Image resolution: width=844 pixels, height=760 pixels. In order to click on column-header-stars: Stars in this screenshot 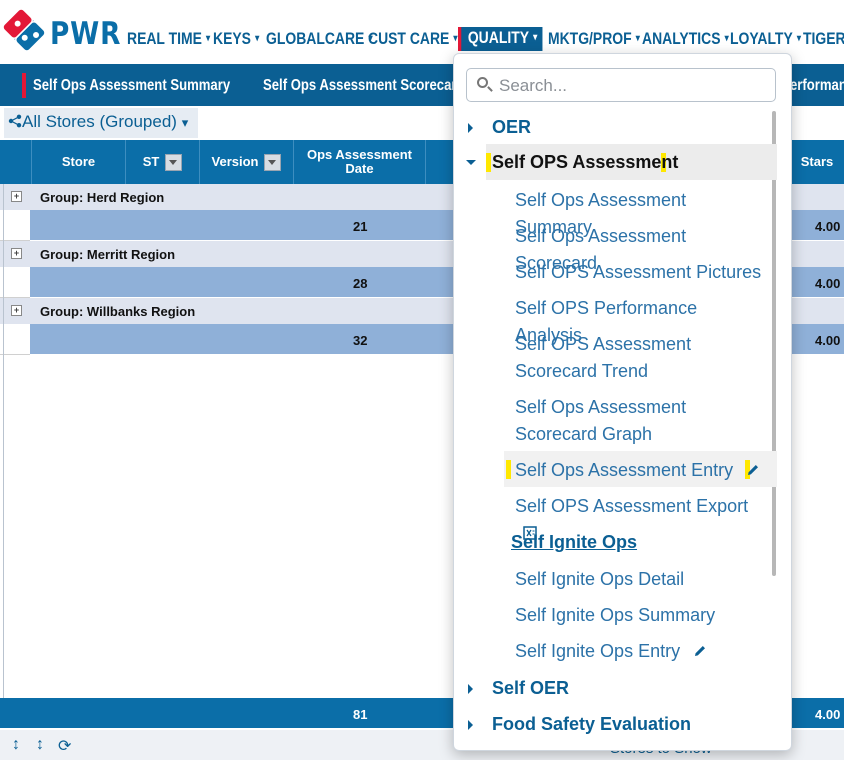, I will do `click(817, 162)`.